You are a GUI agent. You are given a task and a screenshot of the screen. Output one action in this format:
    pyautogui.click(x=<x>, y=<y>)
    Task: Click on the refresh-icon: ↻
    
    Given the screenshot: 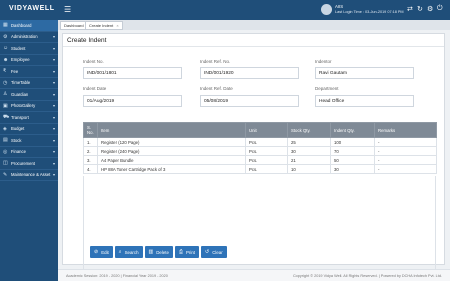 What is the action you would take?
    pyautogui.click(x=420, y=9)
    